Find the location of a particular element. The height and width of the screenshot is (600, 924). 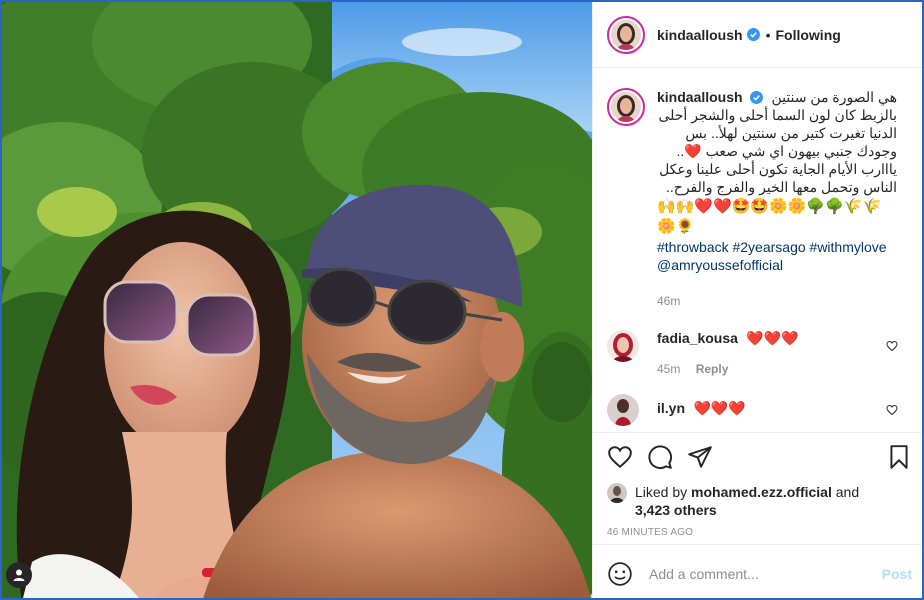

comment-input is located at coordinates (765, 573).